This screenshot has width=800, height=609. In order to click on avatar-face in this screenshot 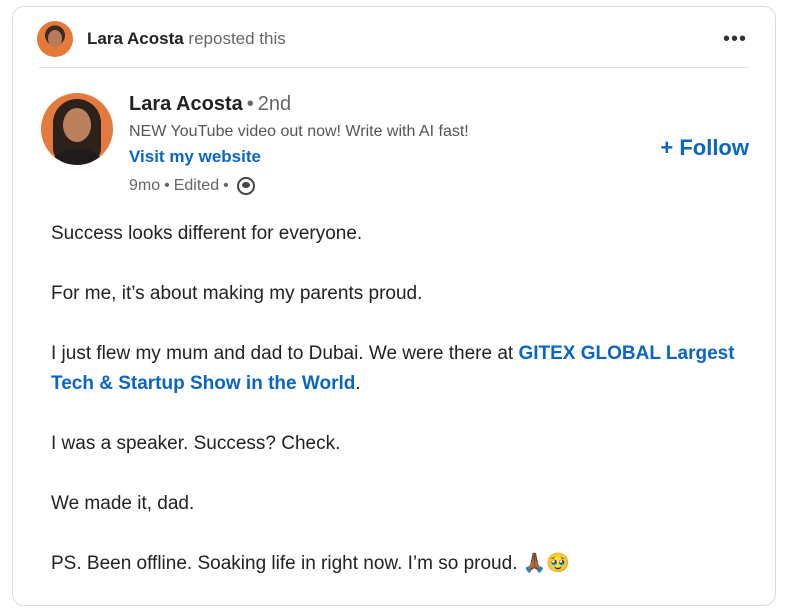, I will do `click(77, 125)`.